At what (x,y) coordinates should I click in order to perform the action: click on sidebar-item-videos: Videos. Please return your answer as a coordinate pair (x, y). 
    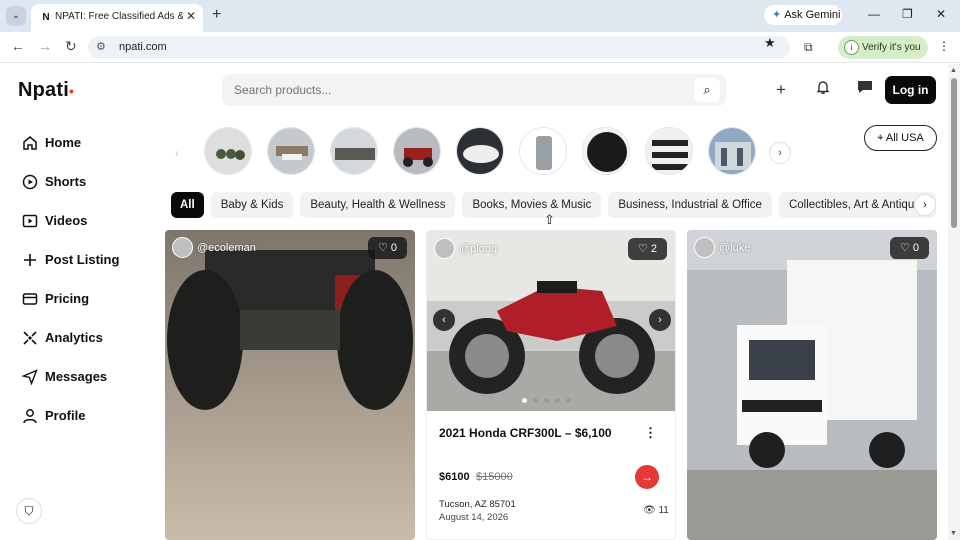
    Looking at the image, I should click on (92, 220).